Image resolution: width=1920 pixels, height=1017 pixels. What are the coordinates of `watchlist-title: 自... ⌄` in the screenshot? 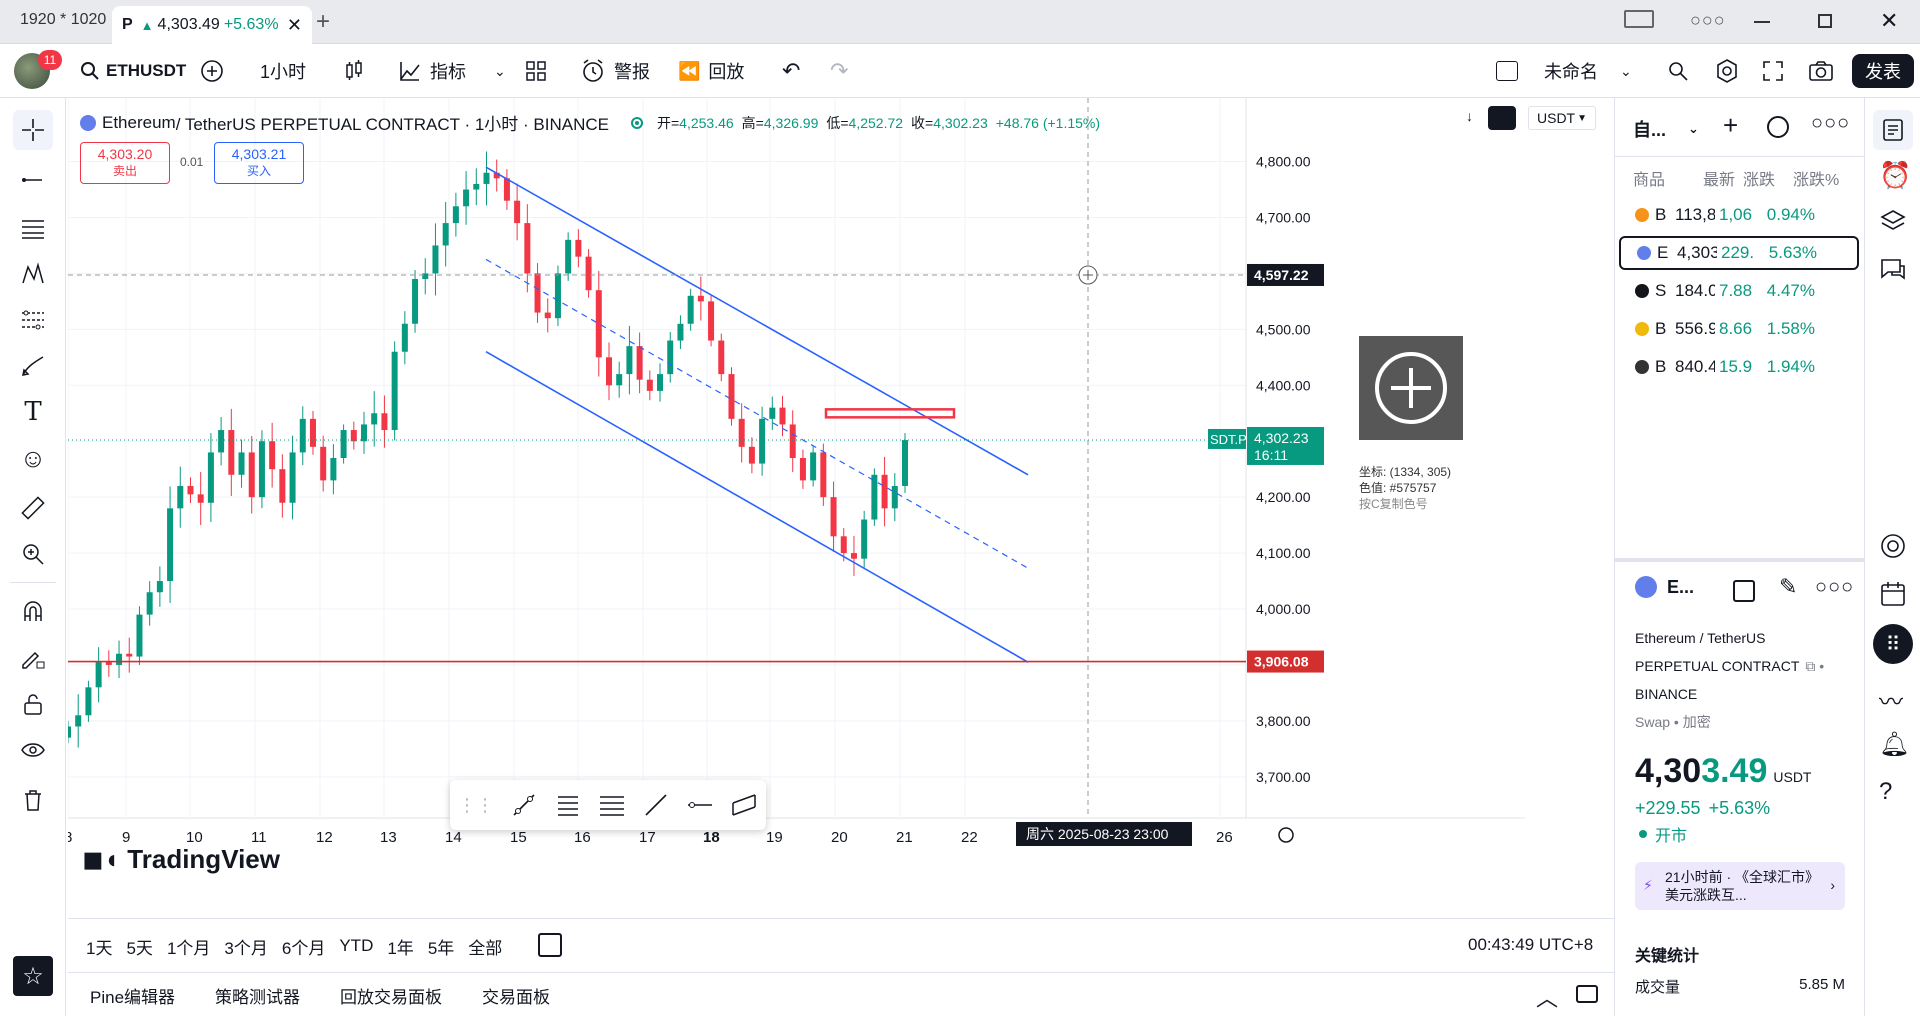 It's located at (1666, 129).